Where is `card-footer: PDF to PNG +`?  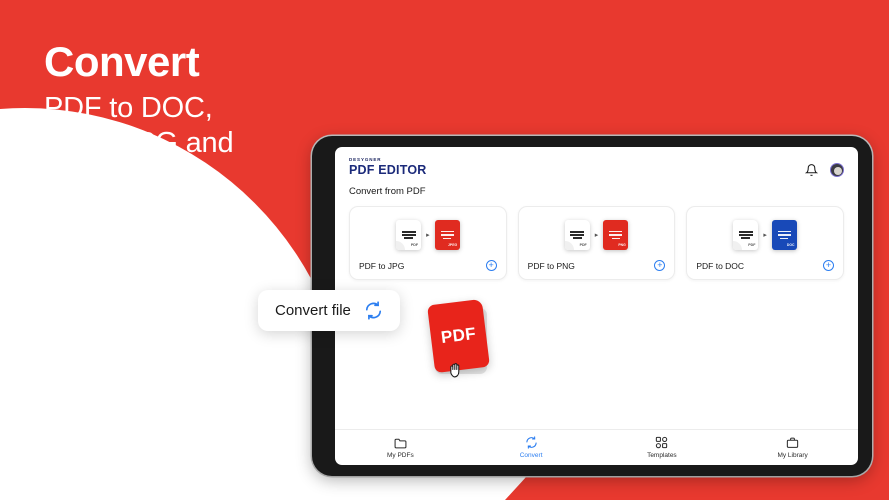 card-footer: PDF to PNG + is located at coordinates (597, 269).